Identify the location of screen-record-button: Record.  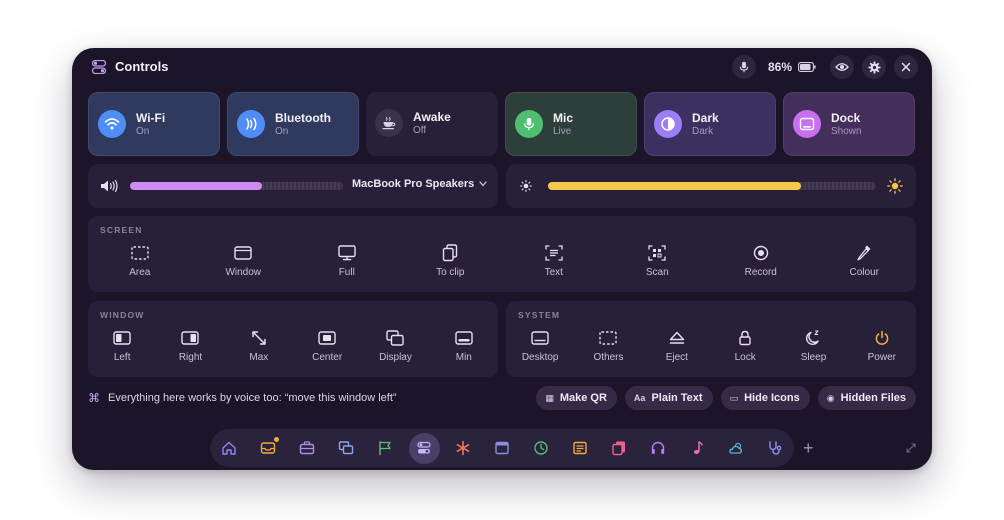
(761, 260).